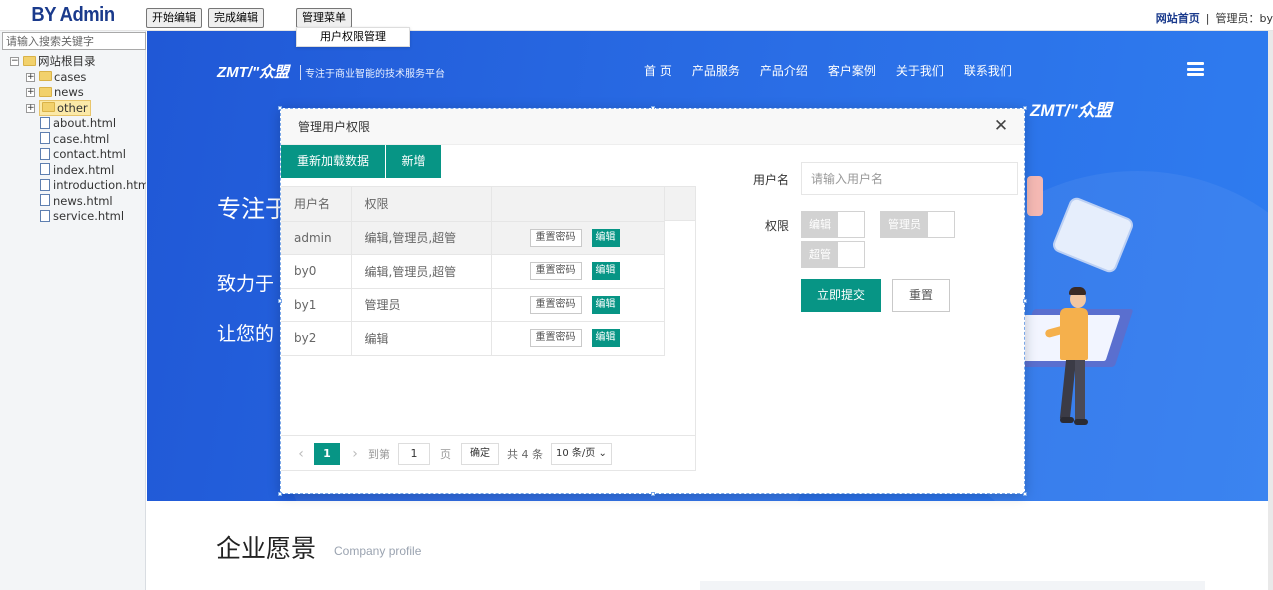  I want to click on scrollbar, so click(1270, 310).